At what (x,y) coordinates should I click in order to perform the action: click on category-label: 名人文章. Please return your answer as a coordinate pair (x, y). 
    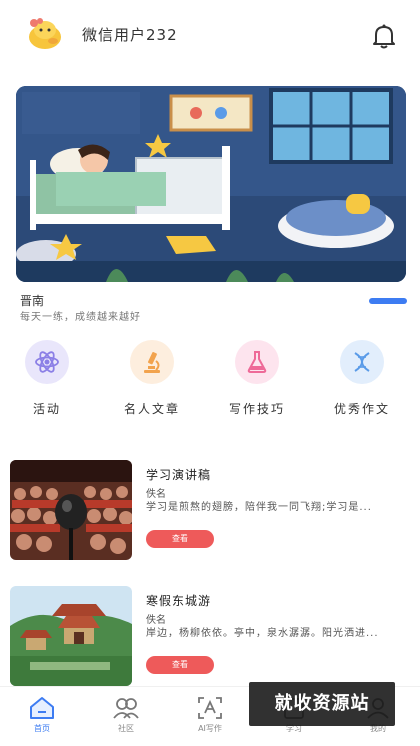
    Looking at the image, I should click on (151, 409).